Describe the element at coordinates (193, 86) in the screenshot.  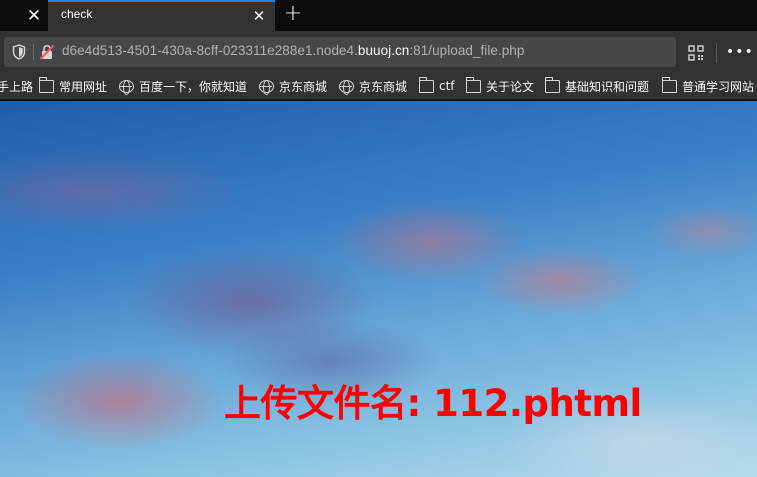
I see `bookmark-label: 百度一下，你就知道` at that location.